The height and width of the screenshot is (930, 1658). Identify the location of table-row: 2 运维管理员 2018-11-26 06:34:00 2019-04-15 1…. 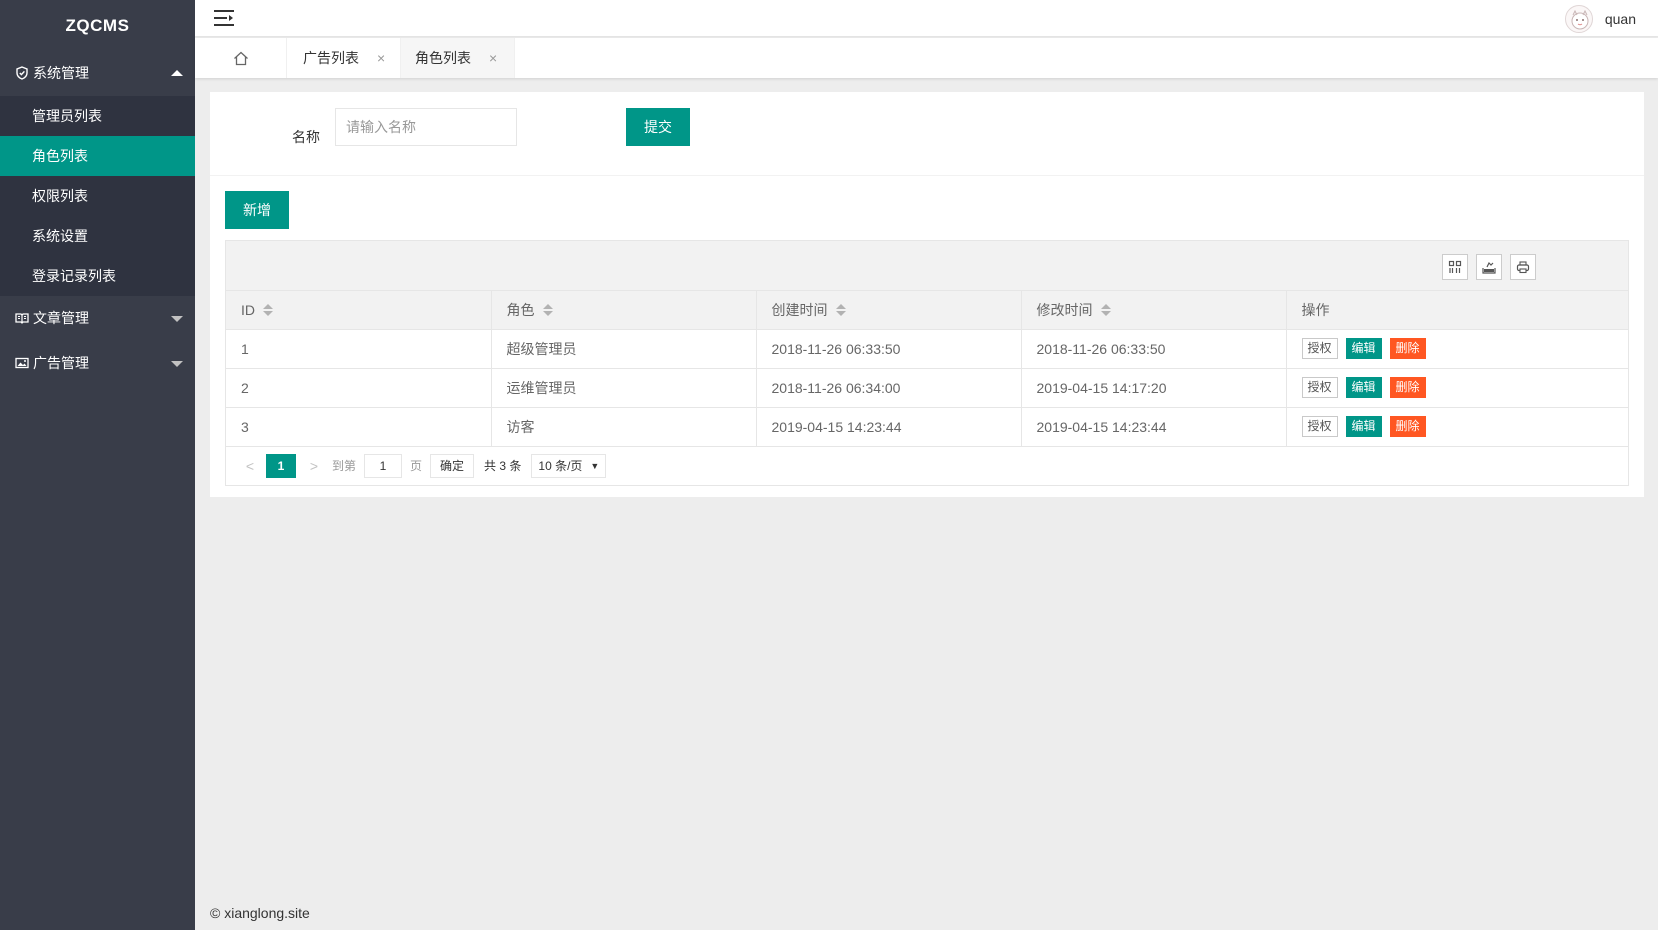
(927, 388).